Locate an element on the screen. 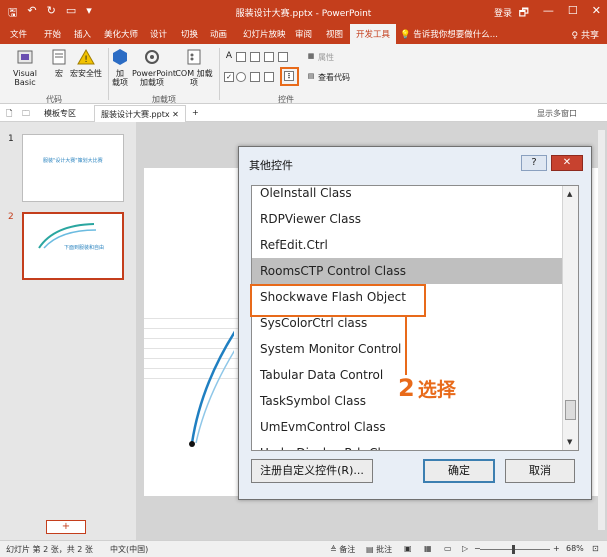 This screenshot has height=557, width=607. help-button: ? is located at coordinates (534, 163).